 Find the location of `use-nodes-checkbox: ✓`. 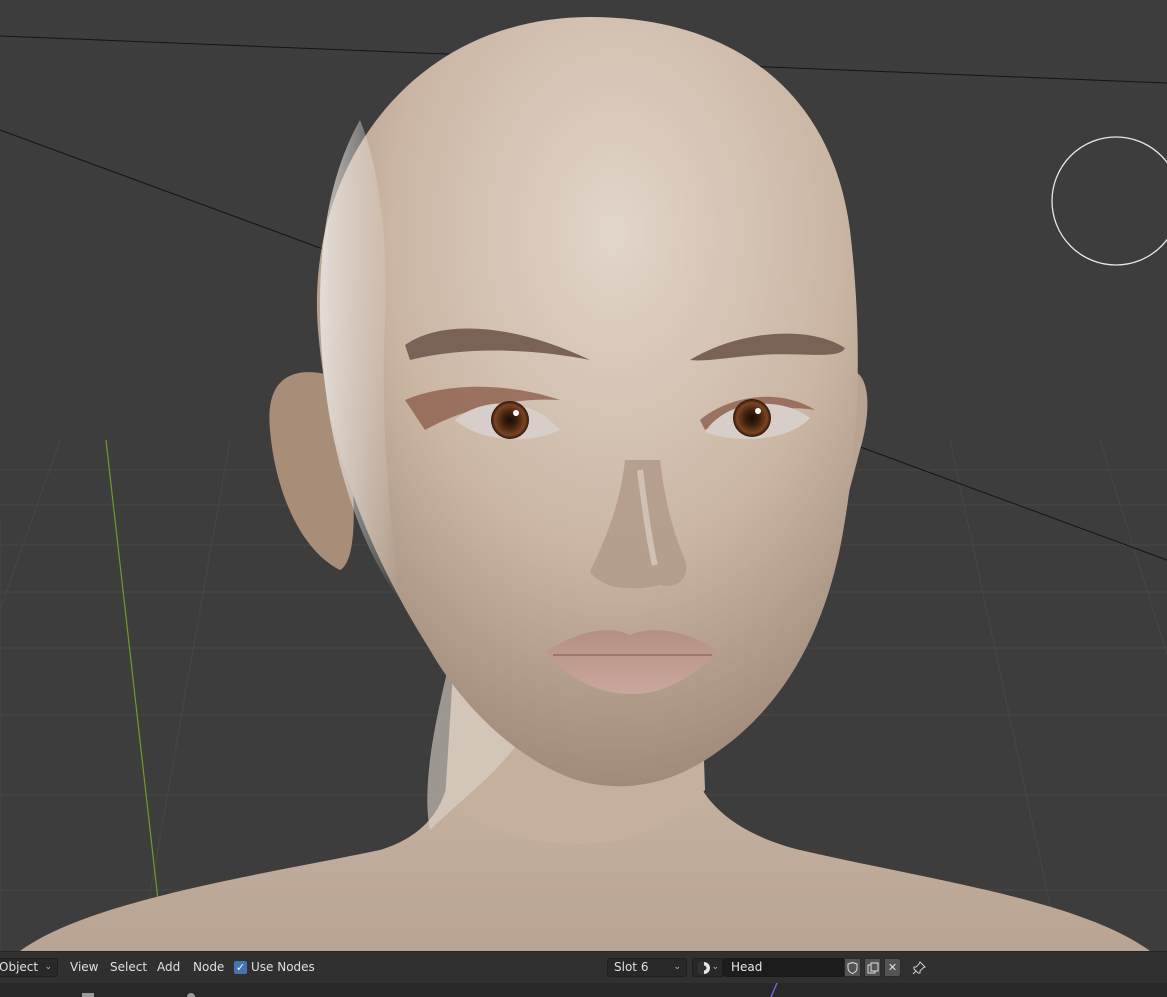

use-nodes-checkbox: ✓ is located at coordinates (240, 967).